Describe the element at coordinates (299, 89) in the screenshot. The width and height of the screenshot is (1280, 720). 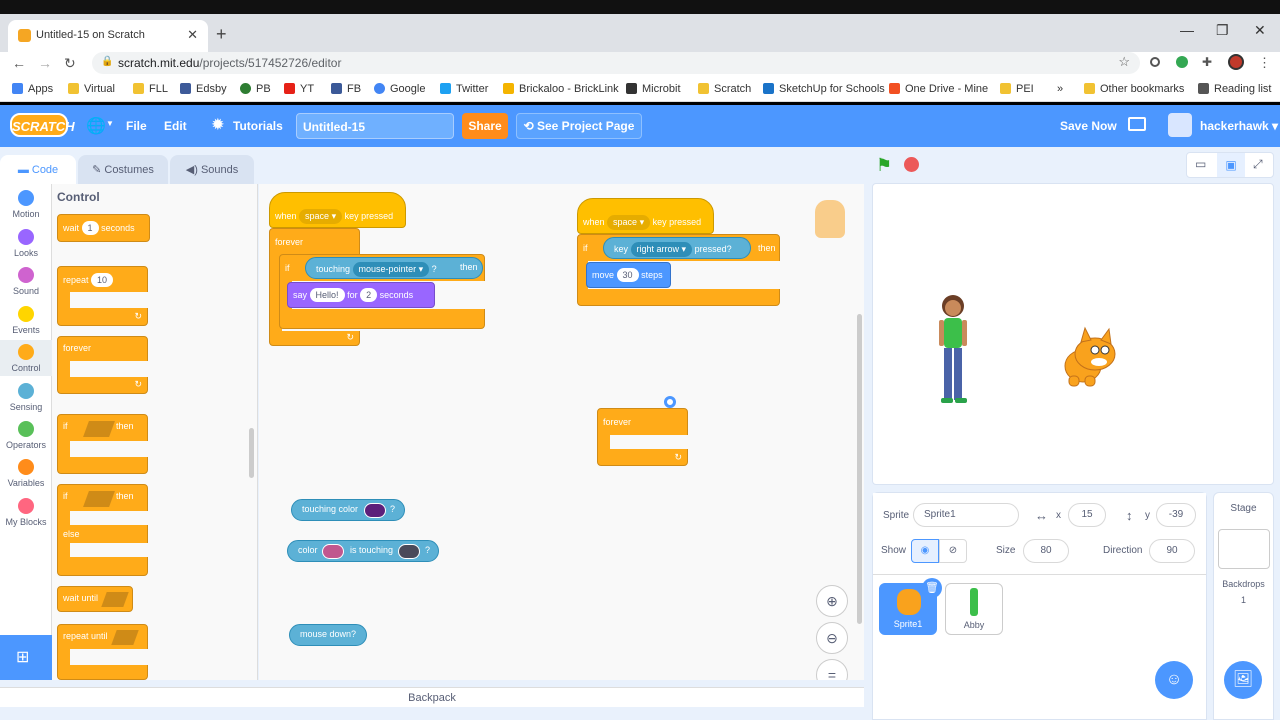
I see `bookmark-yt: YT` at that location.